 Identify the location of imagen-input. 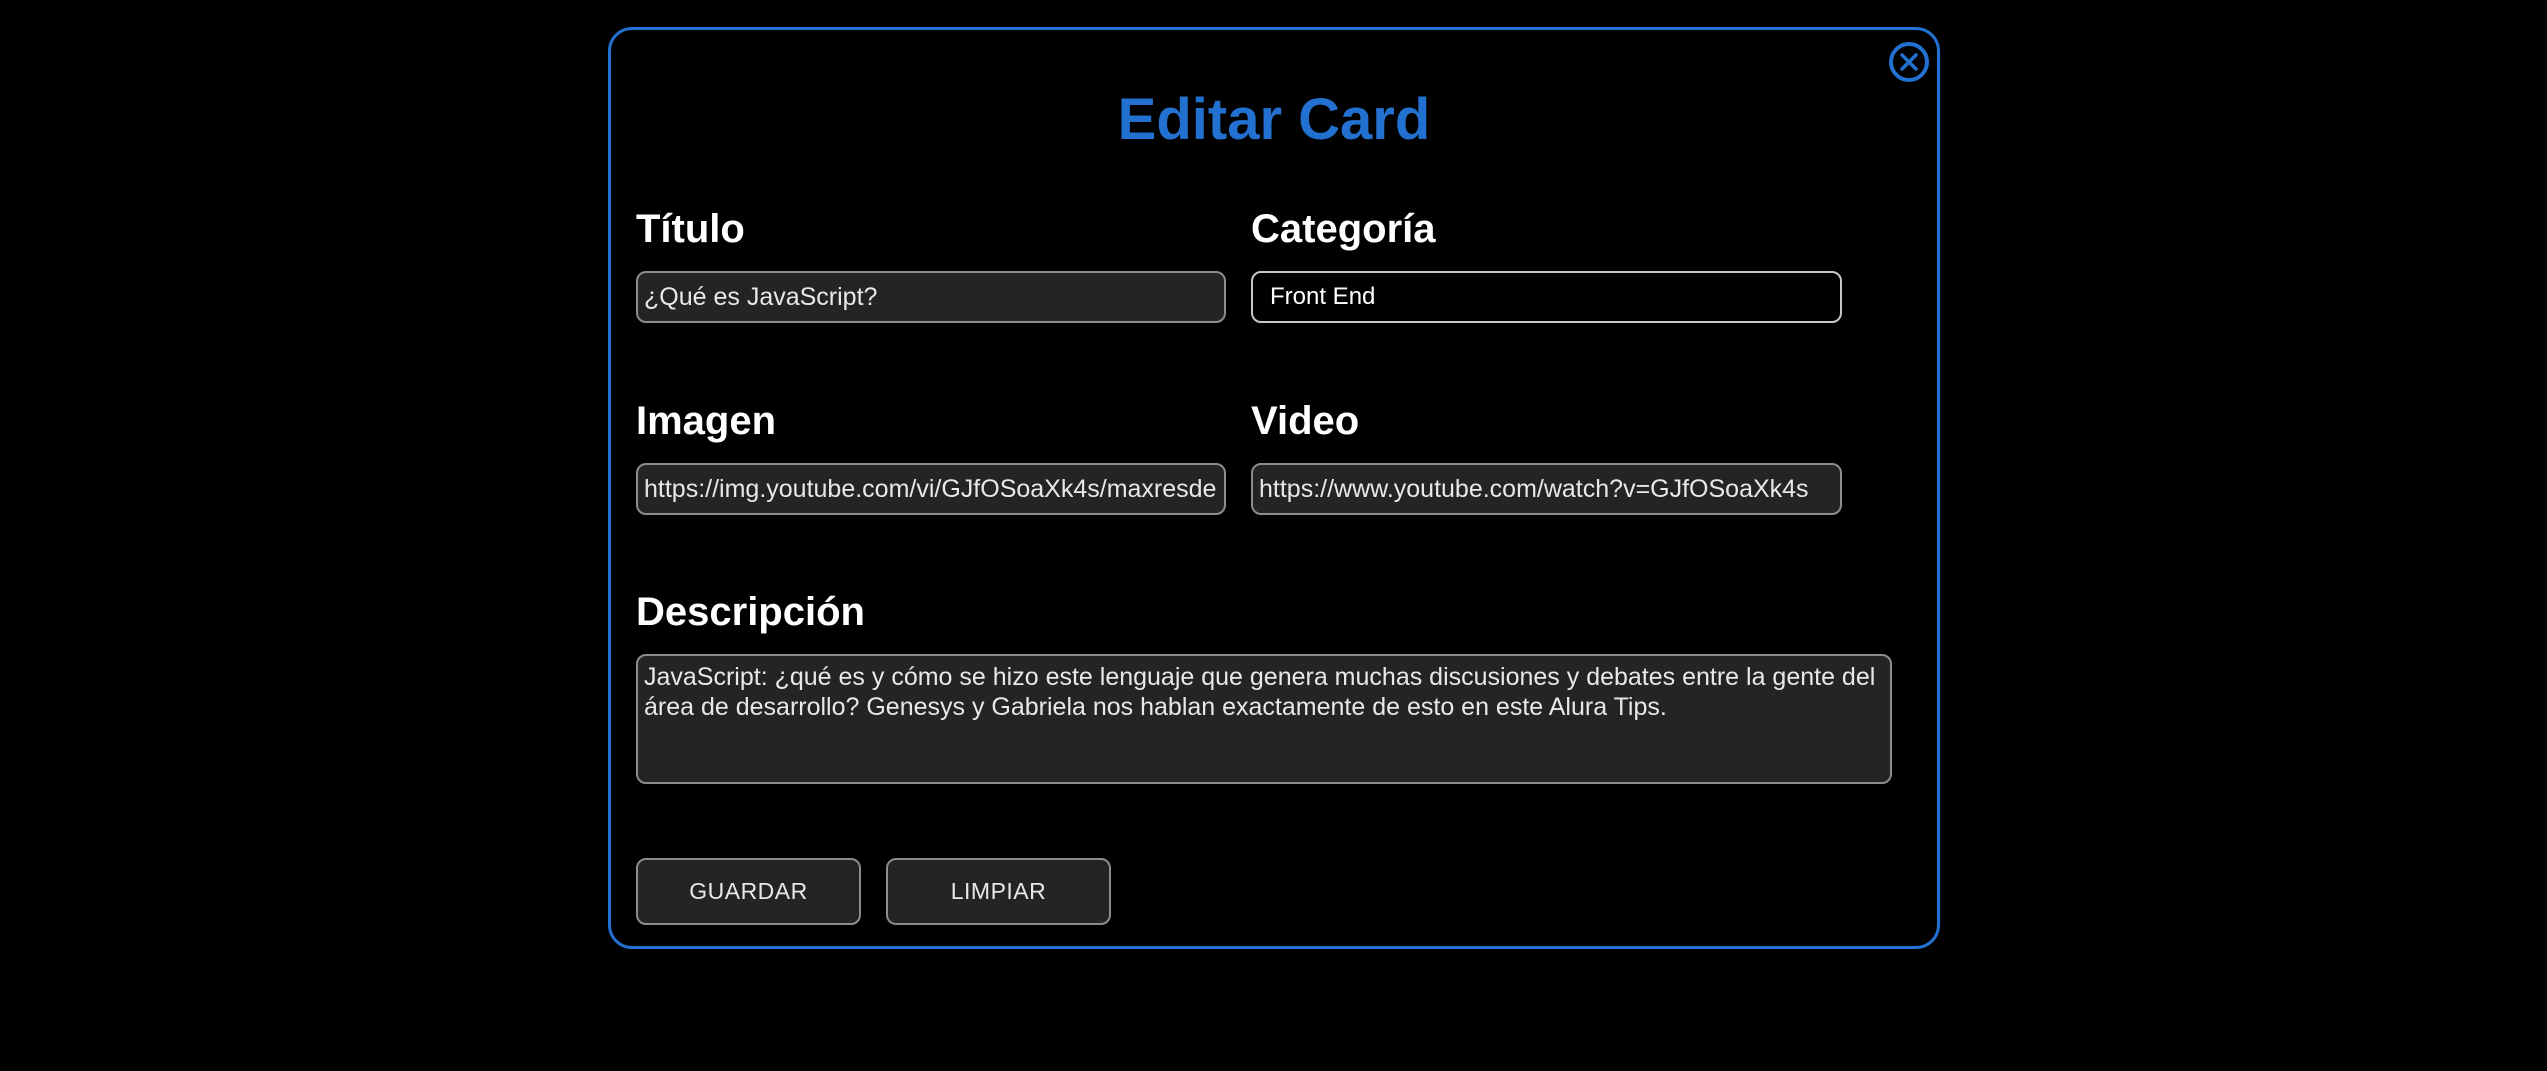
(931, 489).